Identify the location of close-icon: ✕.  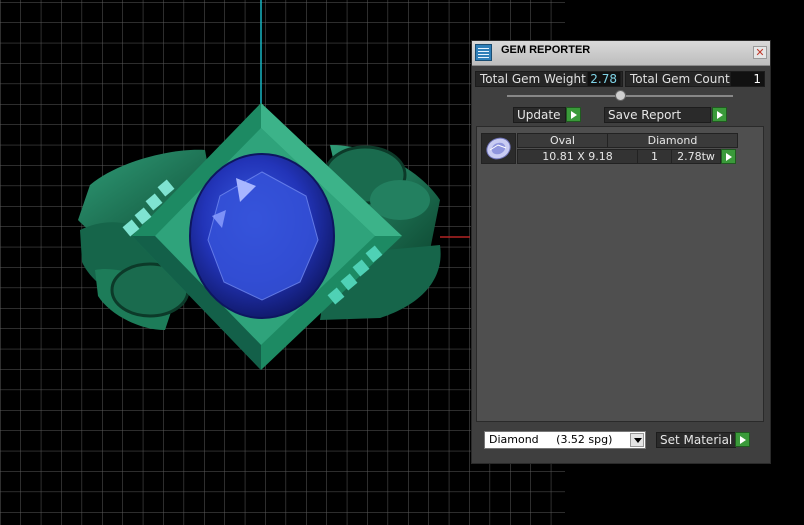
(760, 52).